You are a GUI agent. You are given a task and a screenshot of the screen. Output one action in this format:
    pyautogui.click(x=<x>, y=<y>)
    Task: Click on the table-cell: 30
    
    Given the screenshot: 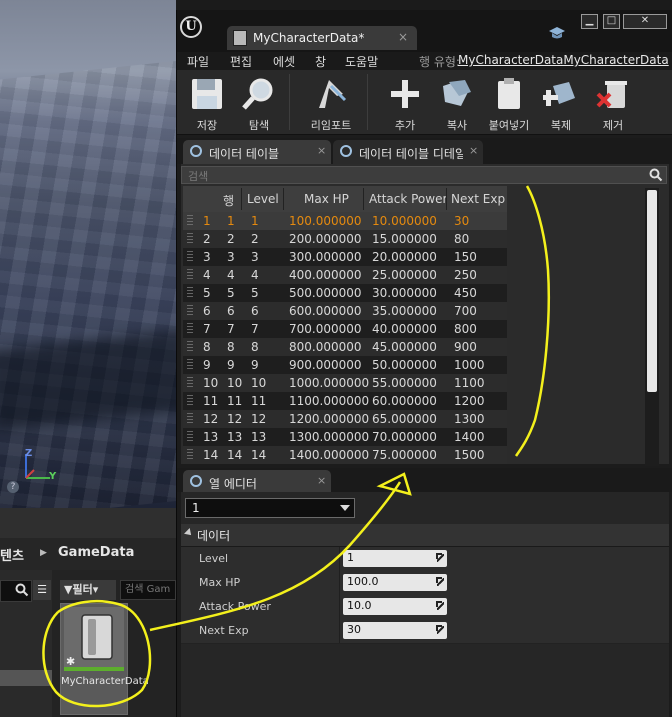 What is the action you would take?
    pyautogui.click(x=462, y=221)
    